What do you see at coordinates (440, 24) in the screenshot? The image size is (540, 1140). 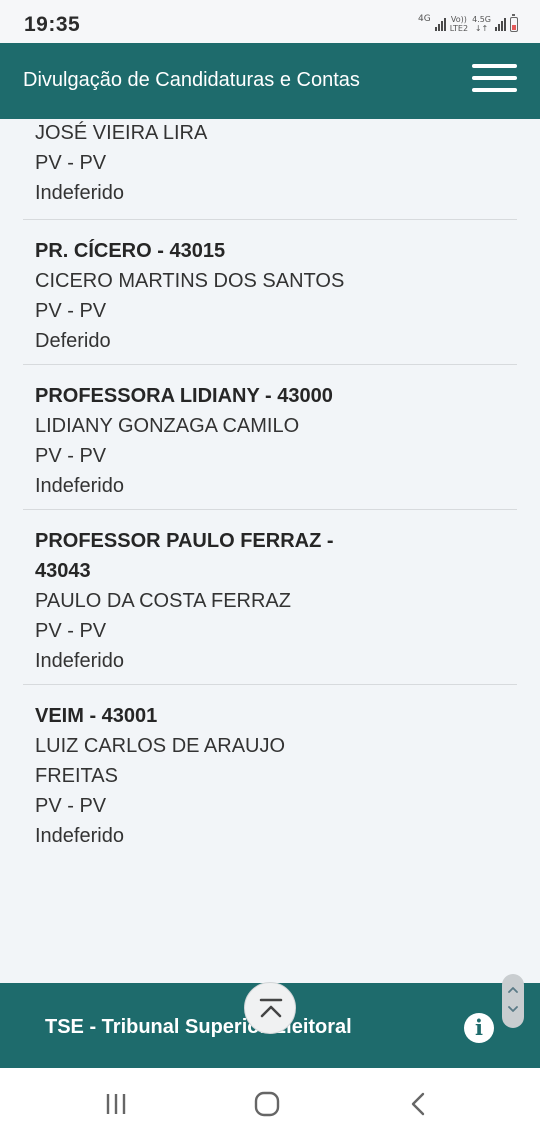 I see `signal-strength-icon` at bounding box center [440, 24].